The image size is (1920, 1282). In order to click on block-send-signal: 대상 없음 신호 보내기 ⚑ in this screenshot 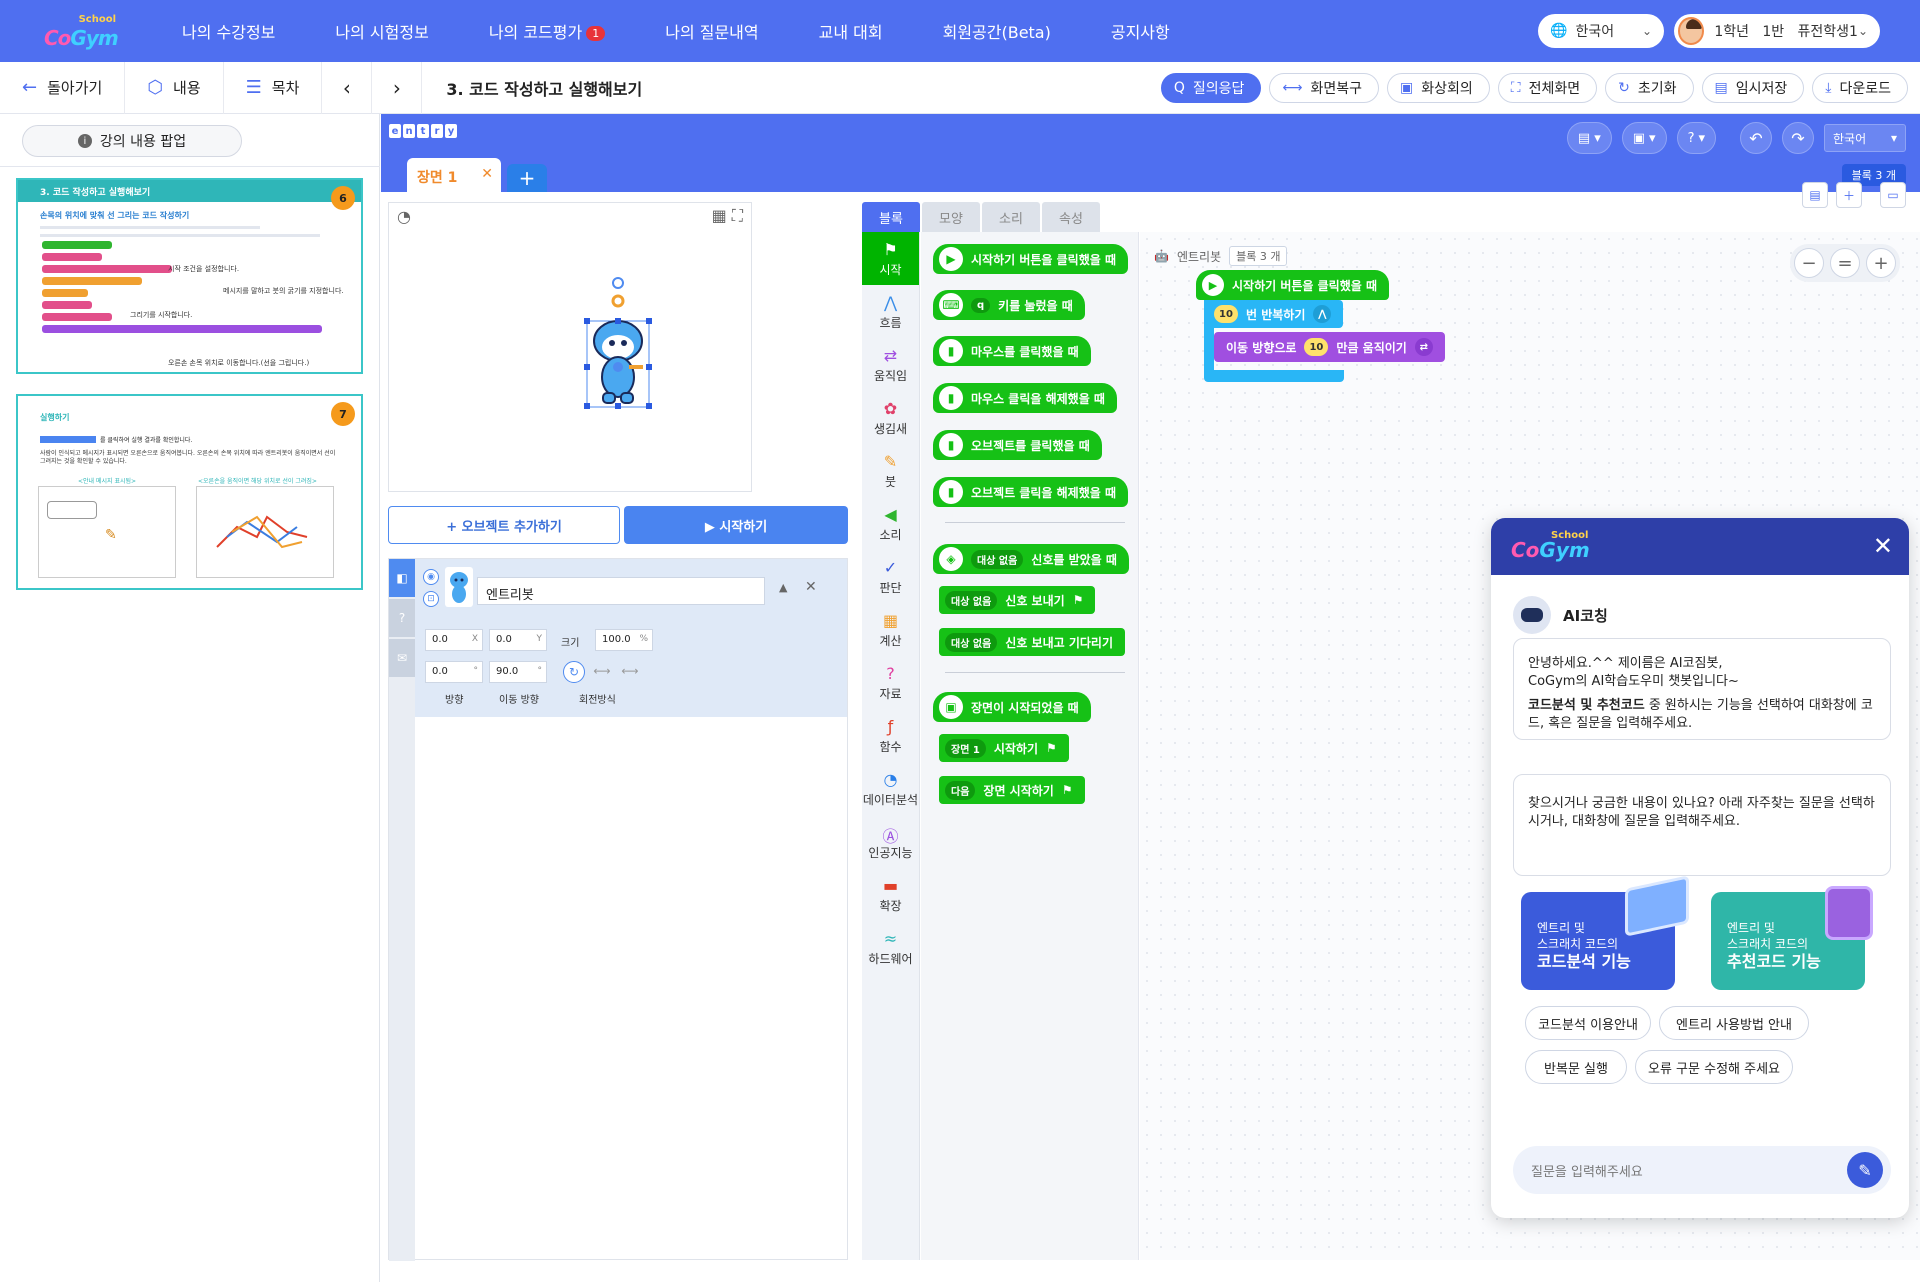, I will do `click(1017, 600)`.